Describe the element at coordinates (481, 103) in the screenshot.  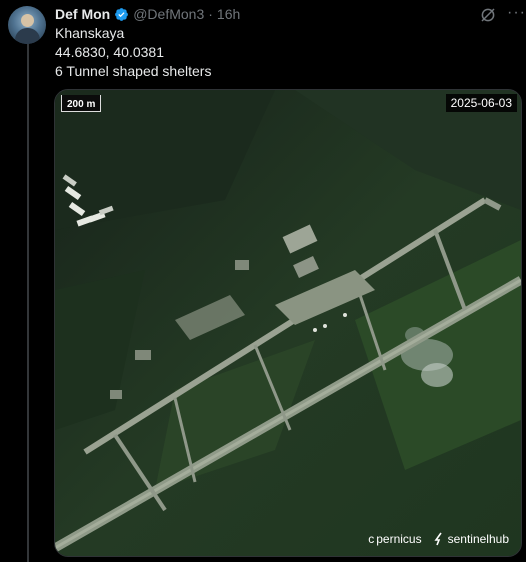
I see `capture-date: 2025-06-03` at that location.